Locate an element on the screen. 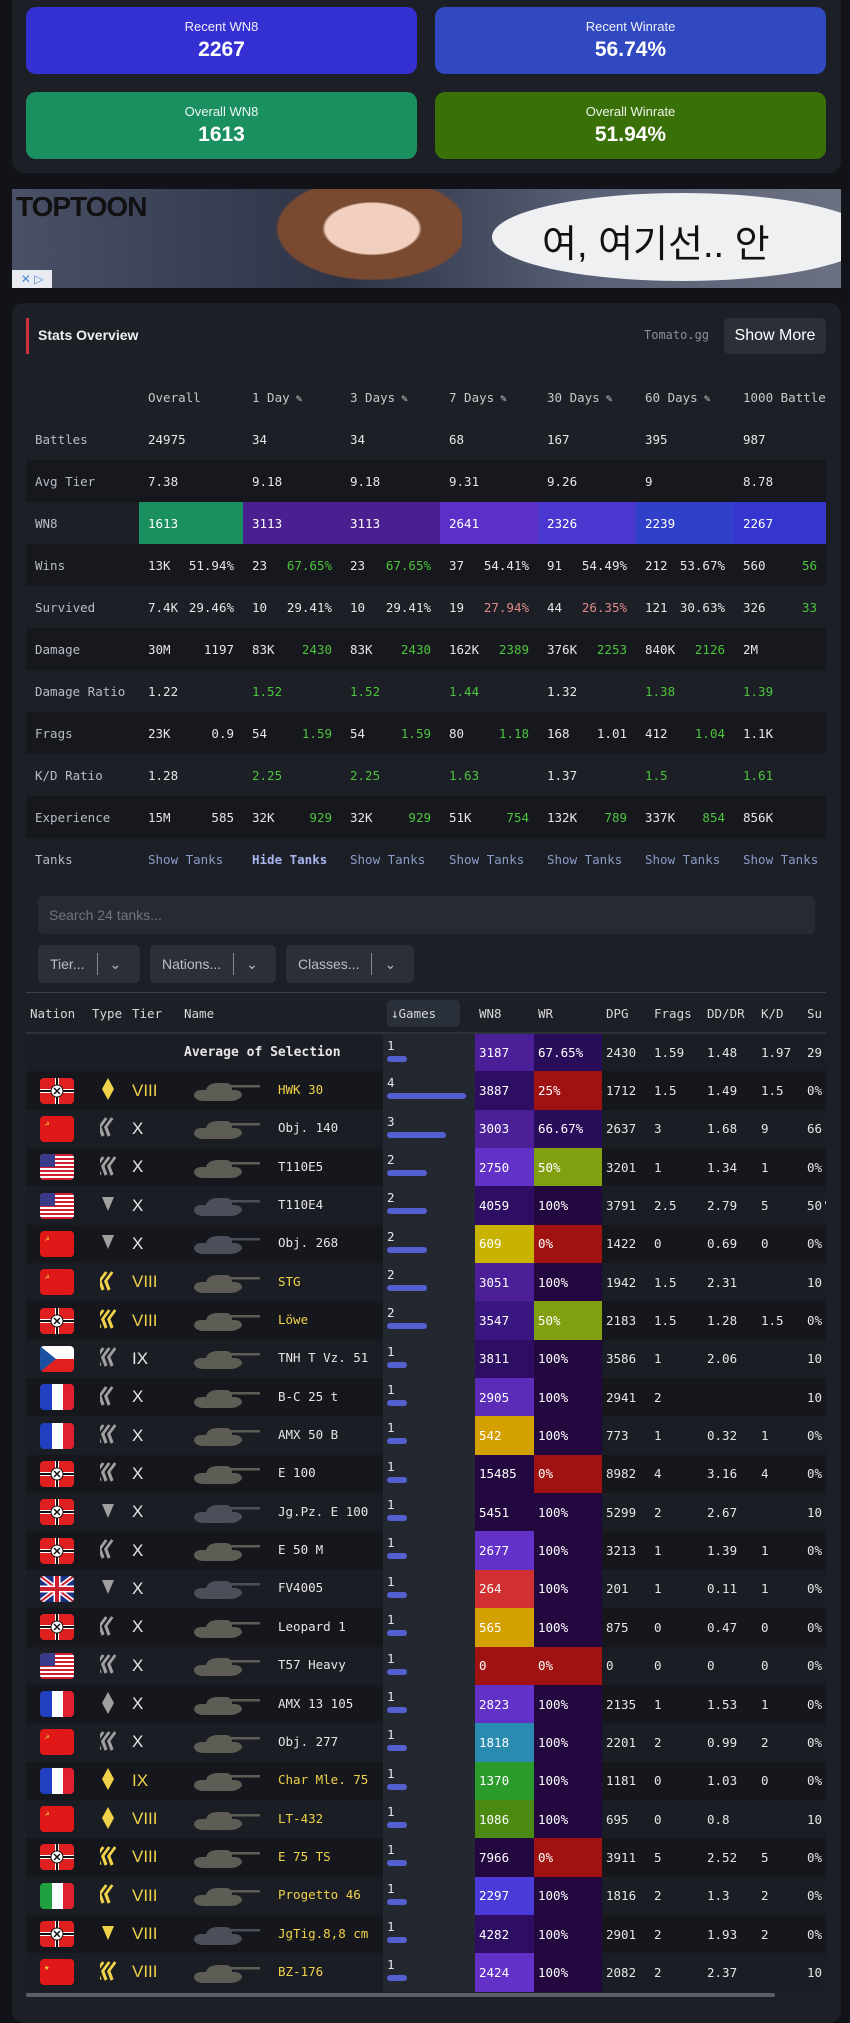 The height and width of the screenshot is (2023, 850). name-cell: Löwe is located at coordinates (281, 1320).